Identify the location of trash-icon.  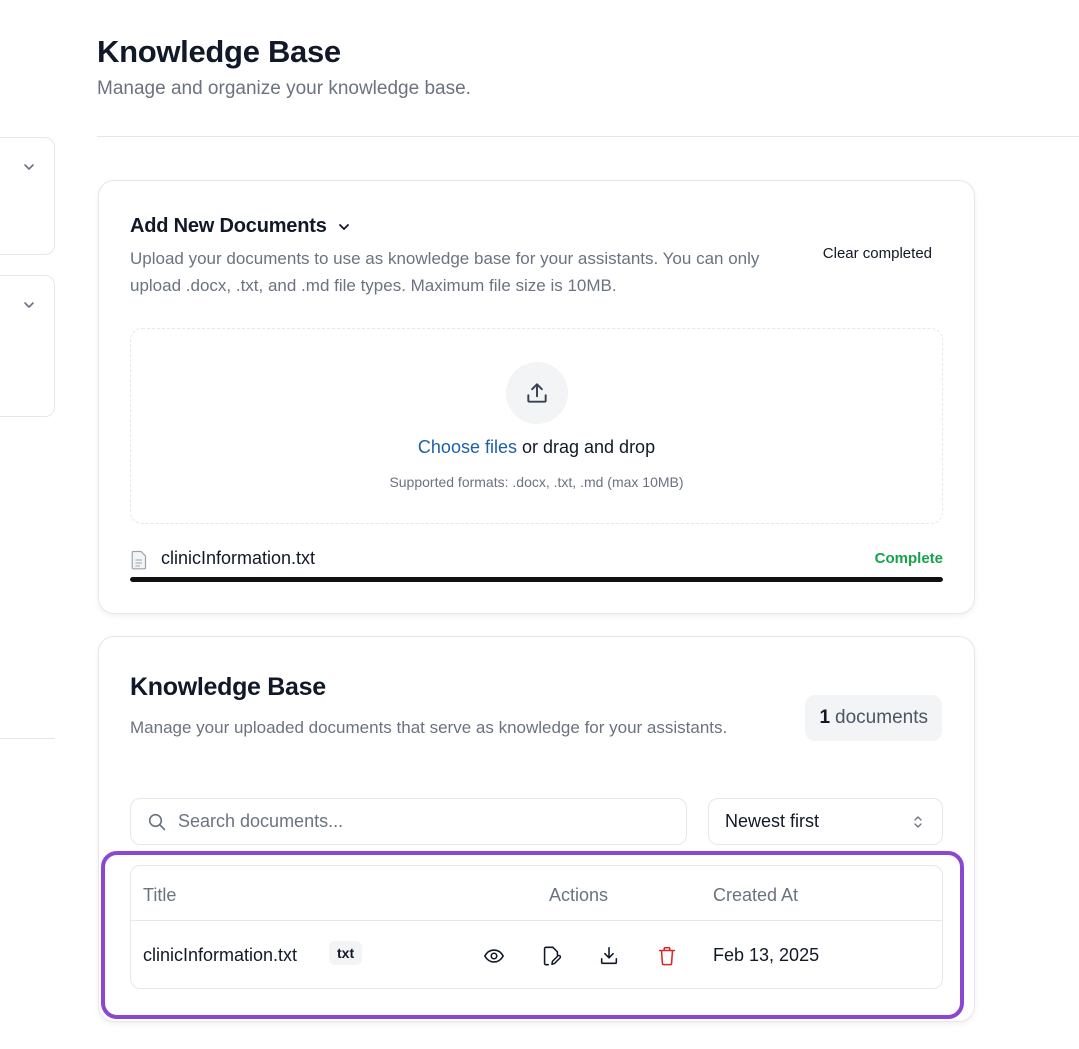
(667, 956).